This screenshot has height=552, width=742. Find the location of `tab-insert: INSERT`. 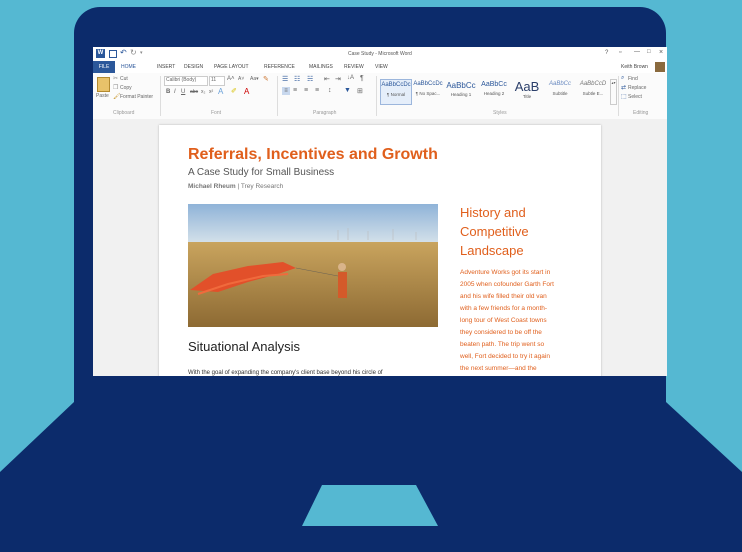

tab-insert: INSERT is located at coordinates (166, 67).